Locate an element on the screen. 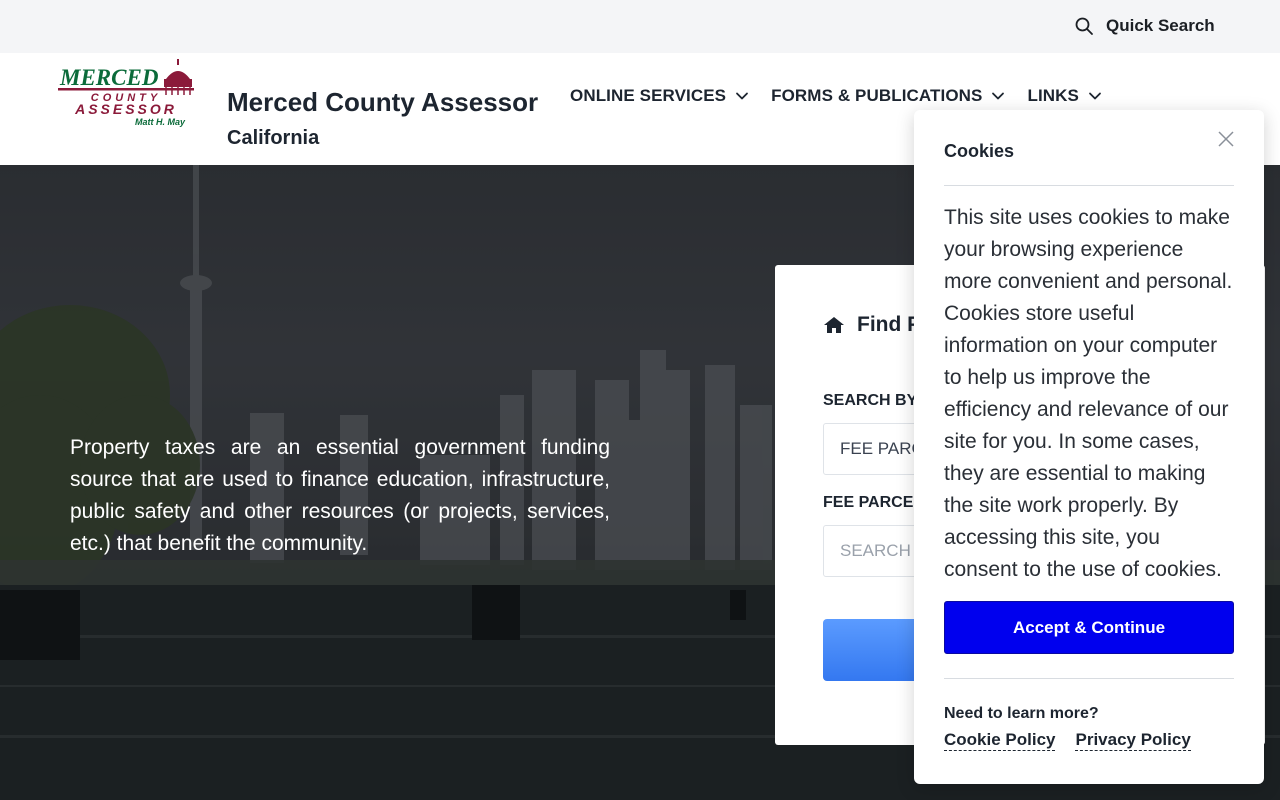 Image resolution: width=1280 pixels, height=800 pixels. site-title: Merced County Assessor is located at coordinates (382, 102).